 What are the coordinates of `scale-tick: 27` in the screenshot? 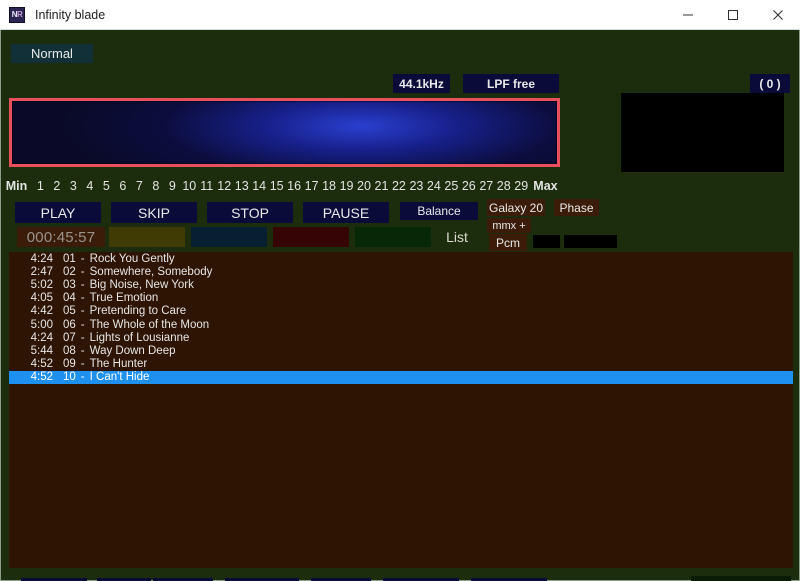 It's located at (486, 186).